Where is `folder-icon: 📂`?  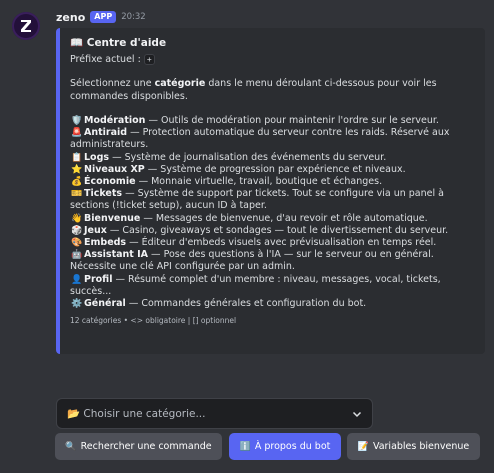
folder-icon: 📂 is located at coordinates (74, 414).